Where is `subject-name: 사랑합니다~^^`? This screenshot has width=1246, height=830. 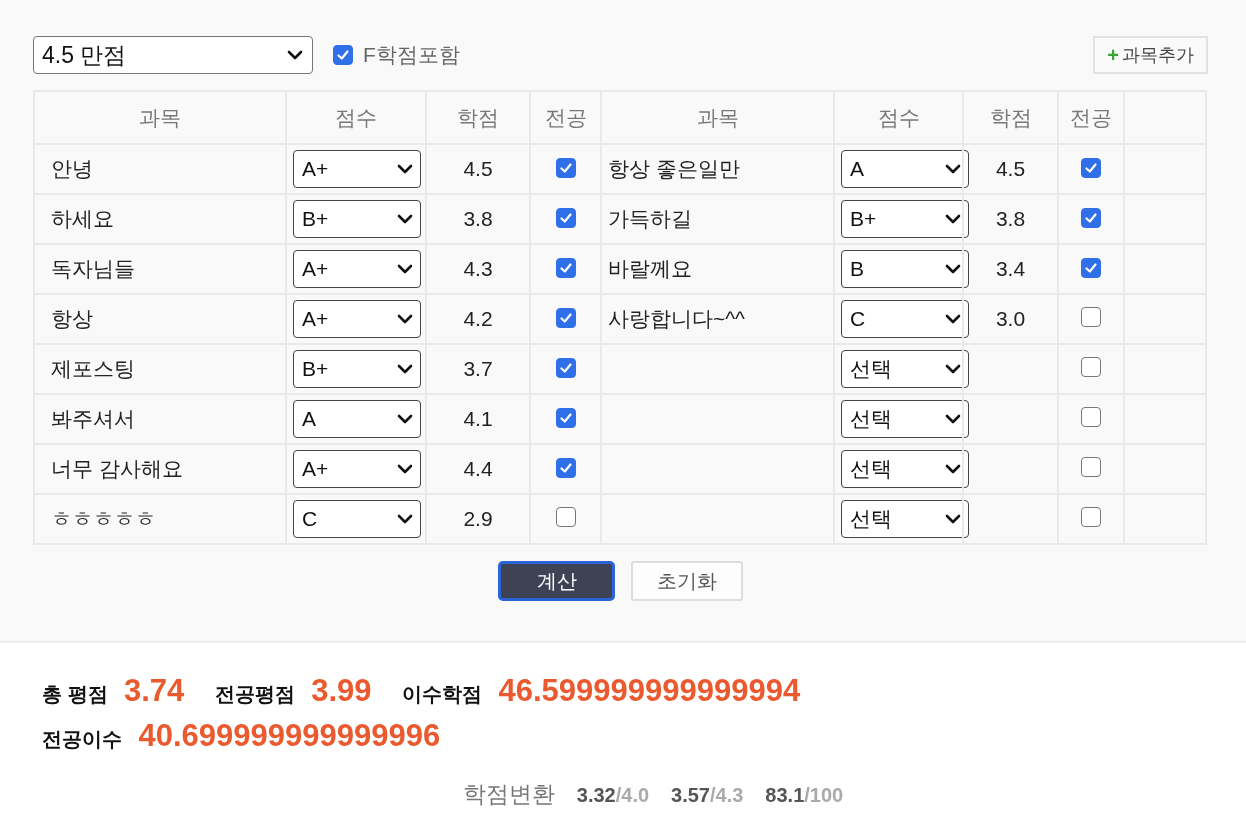
subject-name: 사랑합니다~^^ is located at coordinates (676, 319).